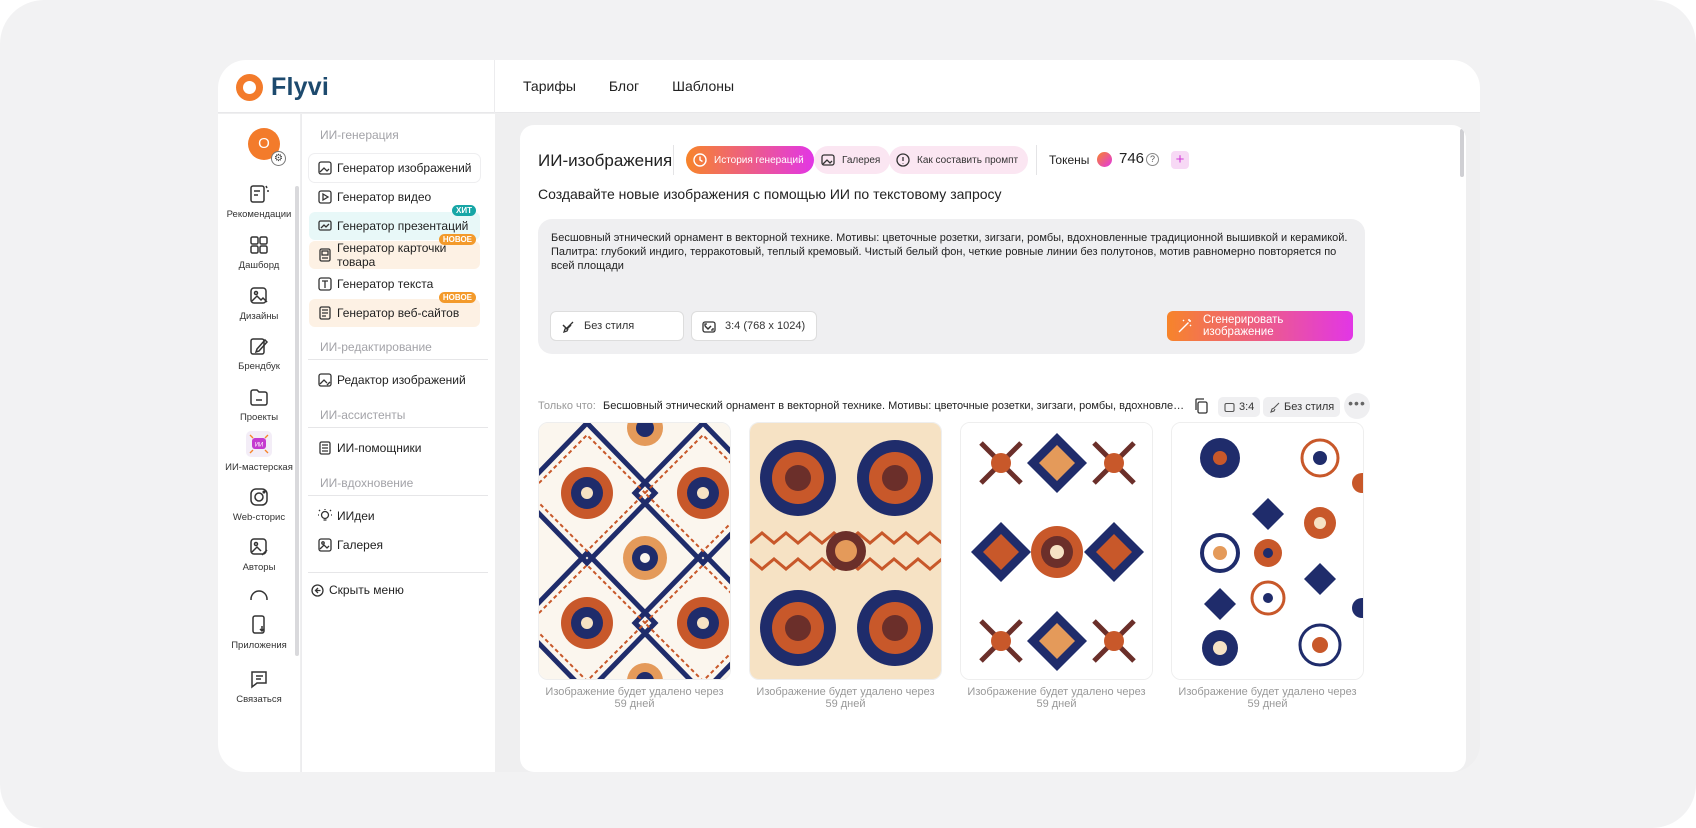 Image resolution: width=1696 pixels, height=828 pixels. Describe the element at coordinates (259, 554) in the screenshot. I see `rail-item-authors: Авторы` at that location.